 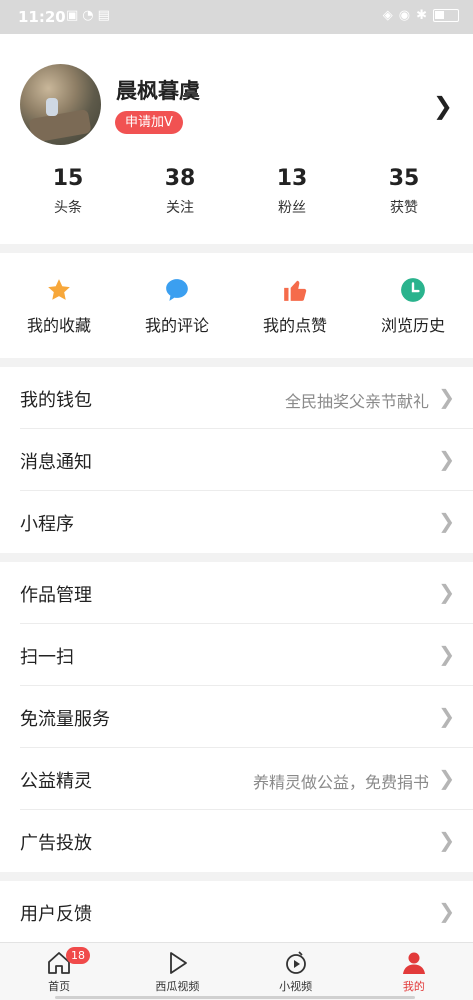 What do you see at coordinates (246, 522) in the screenshot?
I see `menu-item-mini-programs: 小程序 ❯` at bounding box center [246, 522].